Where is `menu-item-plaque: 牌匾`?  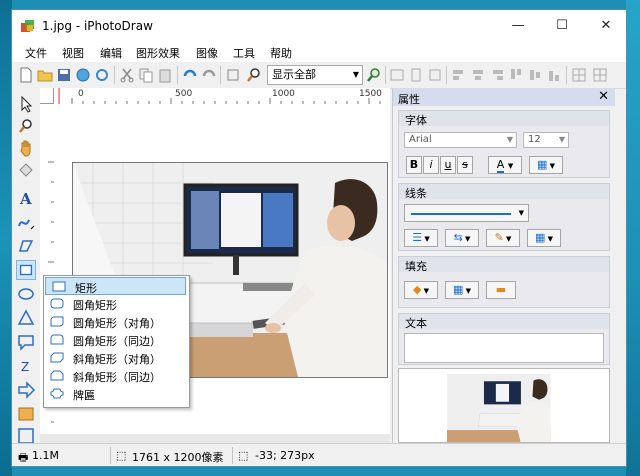
menu-item-plaque: 牌匾 is located at coordinates (115, 394).